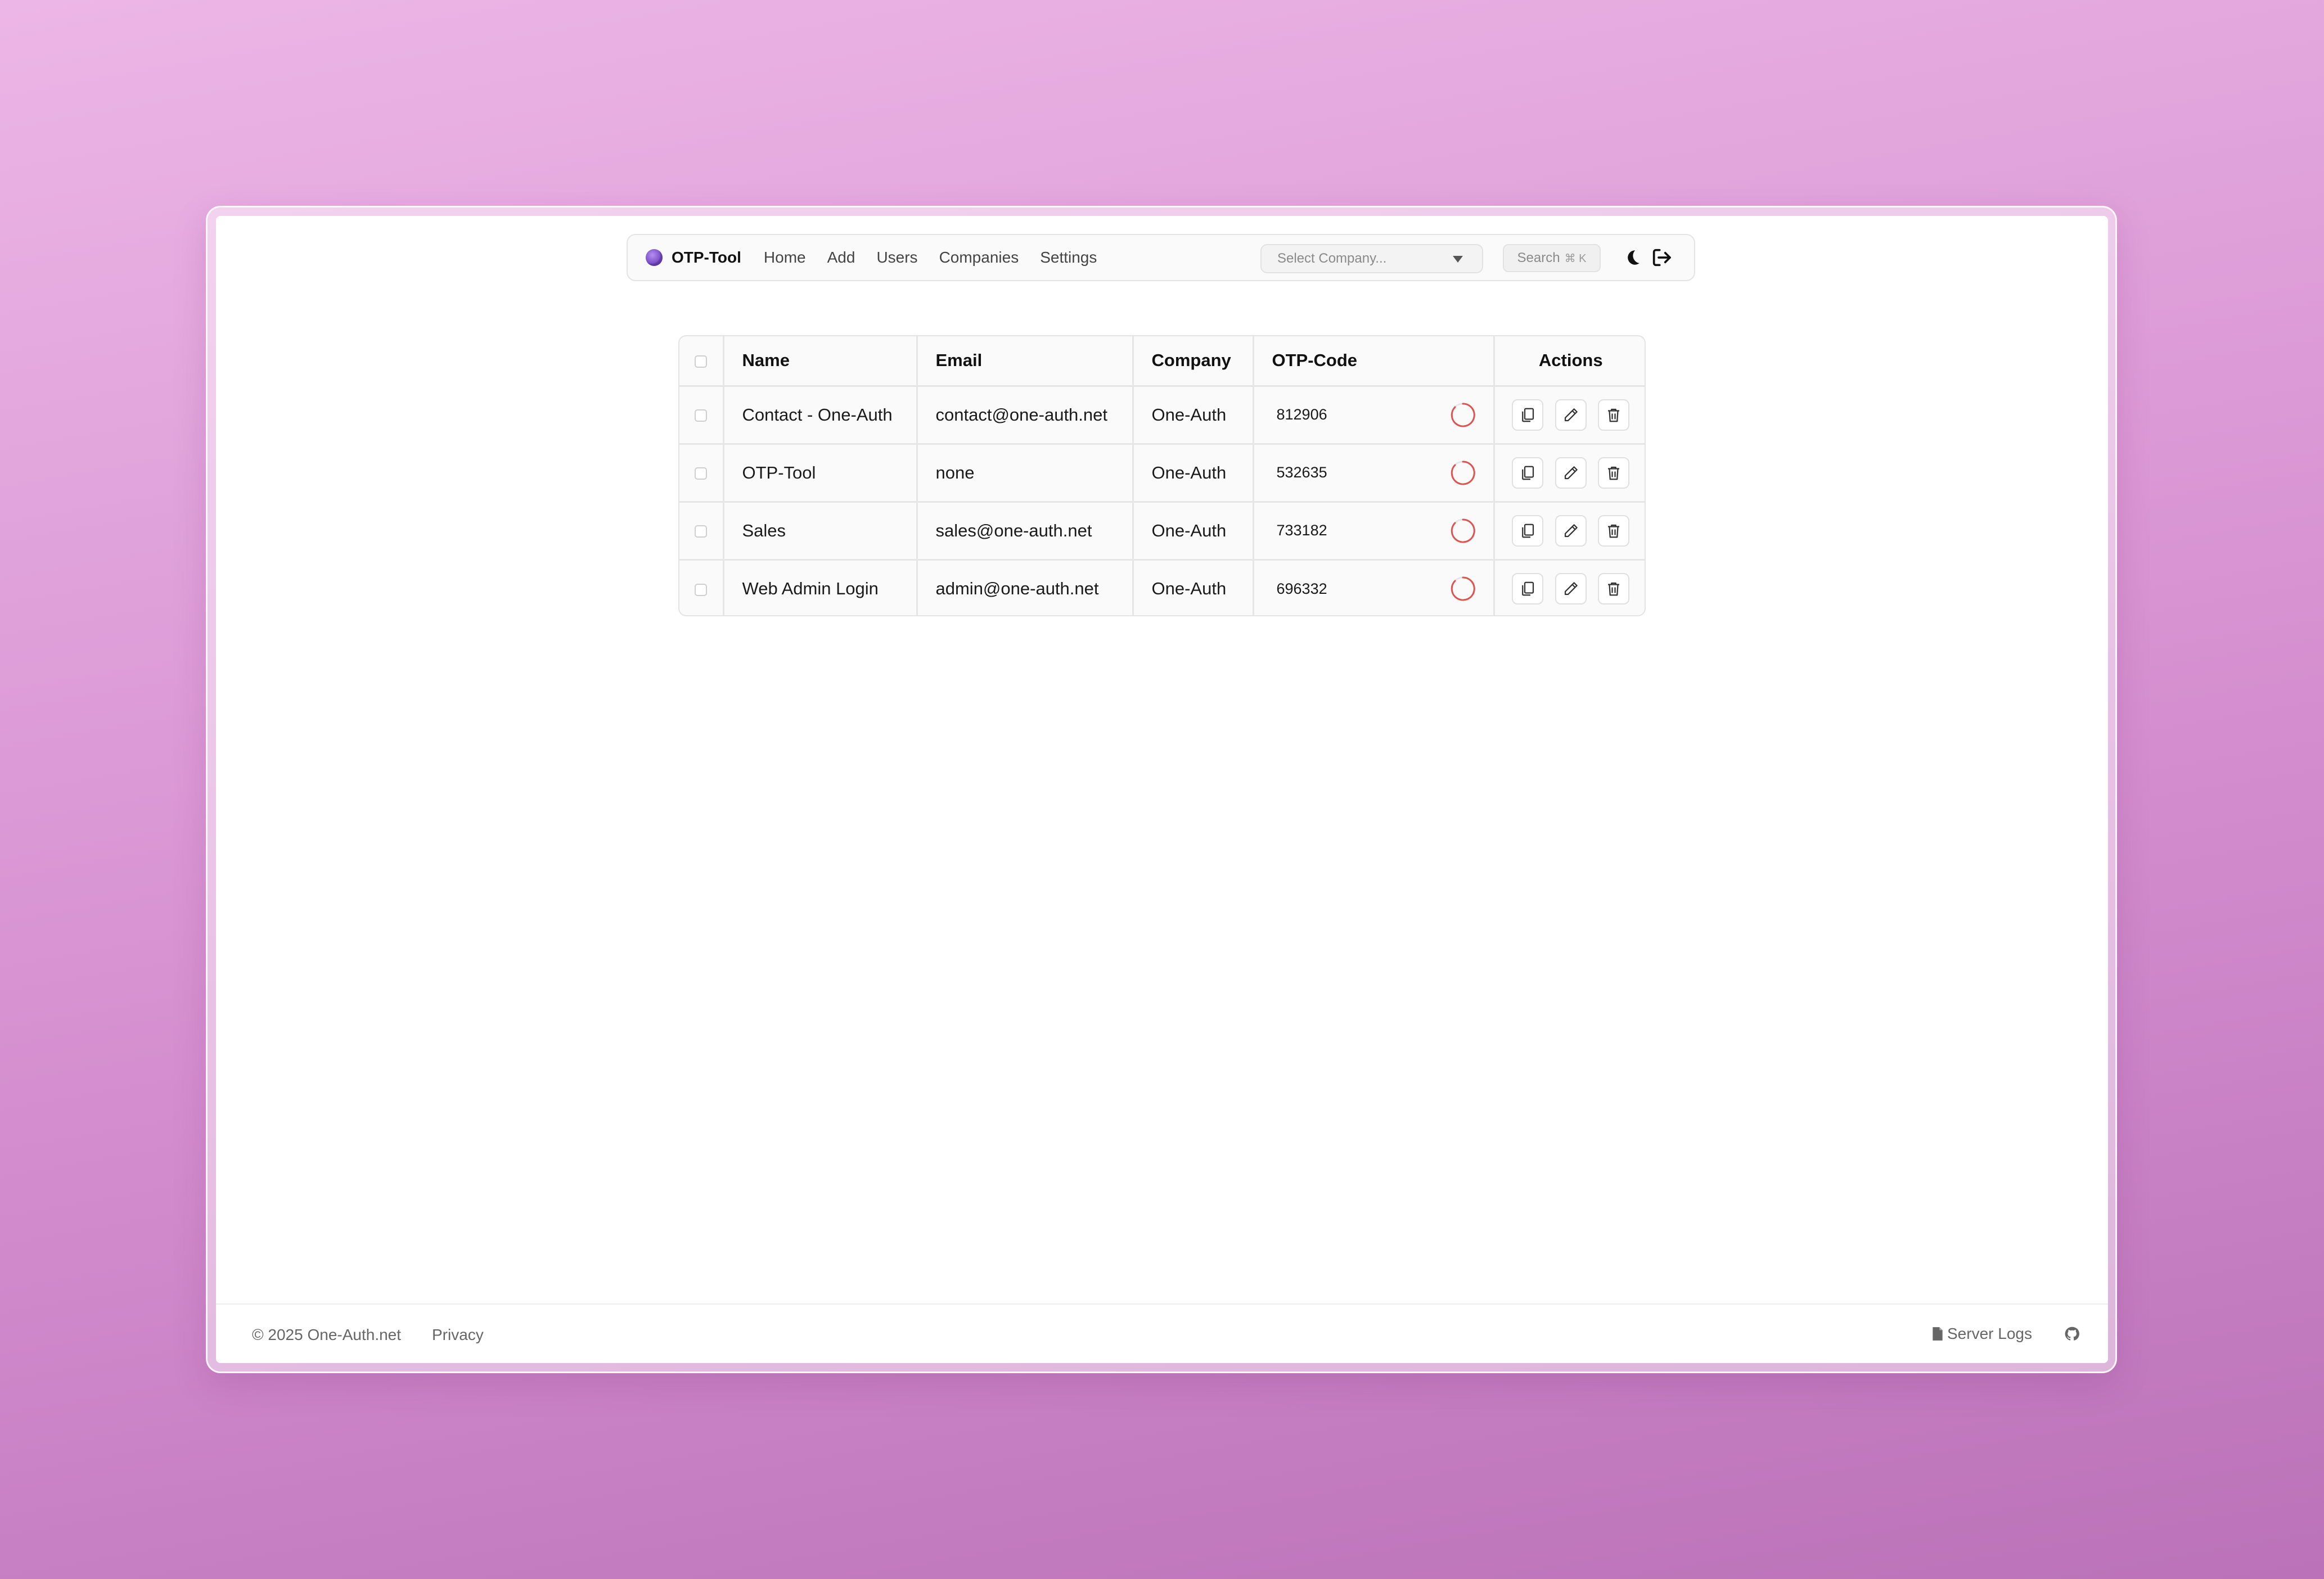 The image size is (2324, 1579). I want to click on nav-link-companies: Companies, so click(979, 258).